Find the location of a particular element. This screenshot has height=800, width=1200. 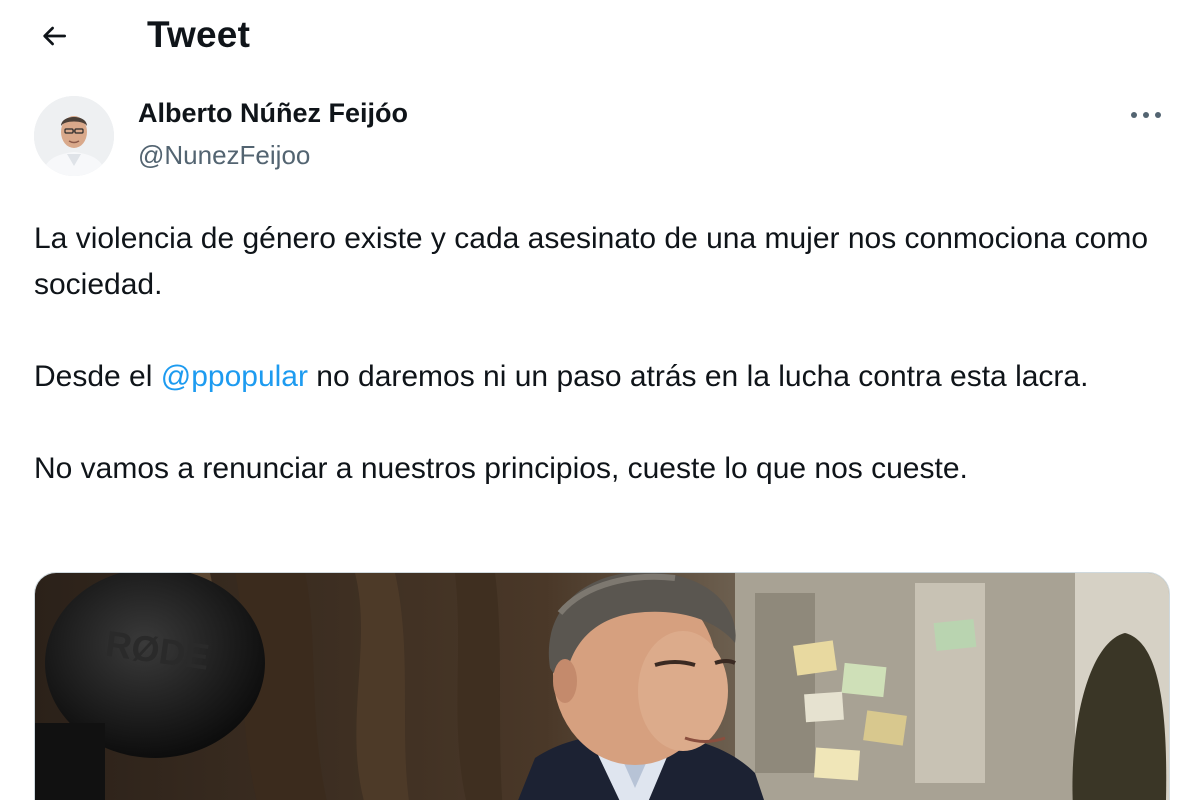

page-title: Tweet is located at coordinates (199, 34).